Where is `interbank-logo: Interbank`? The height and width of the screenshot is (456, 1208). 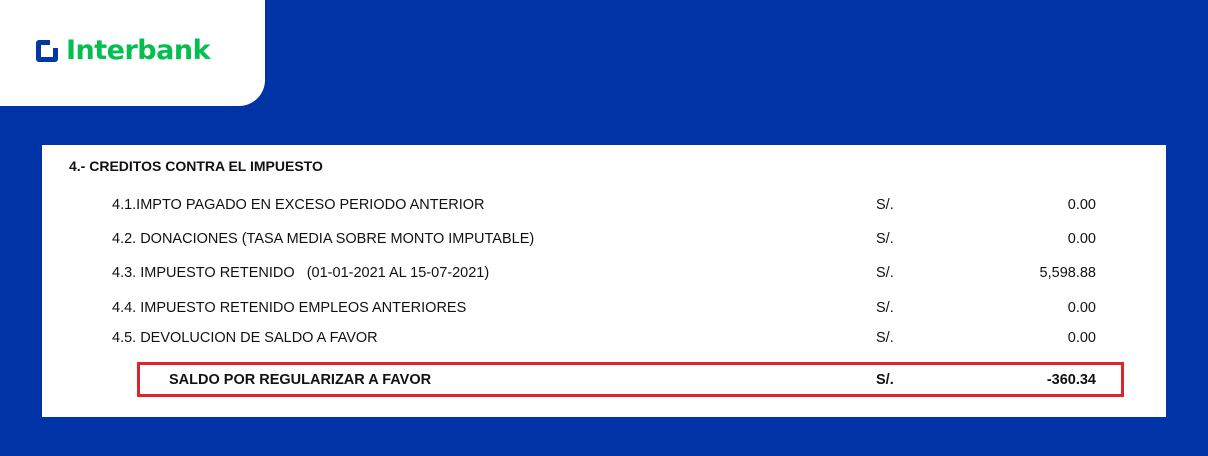 interbank-logo: Interbank is located at coordinates (123, 50).